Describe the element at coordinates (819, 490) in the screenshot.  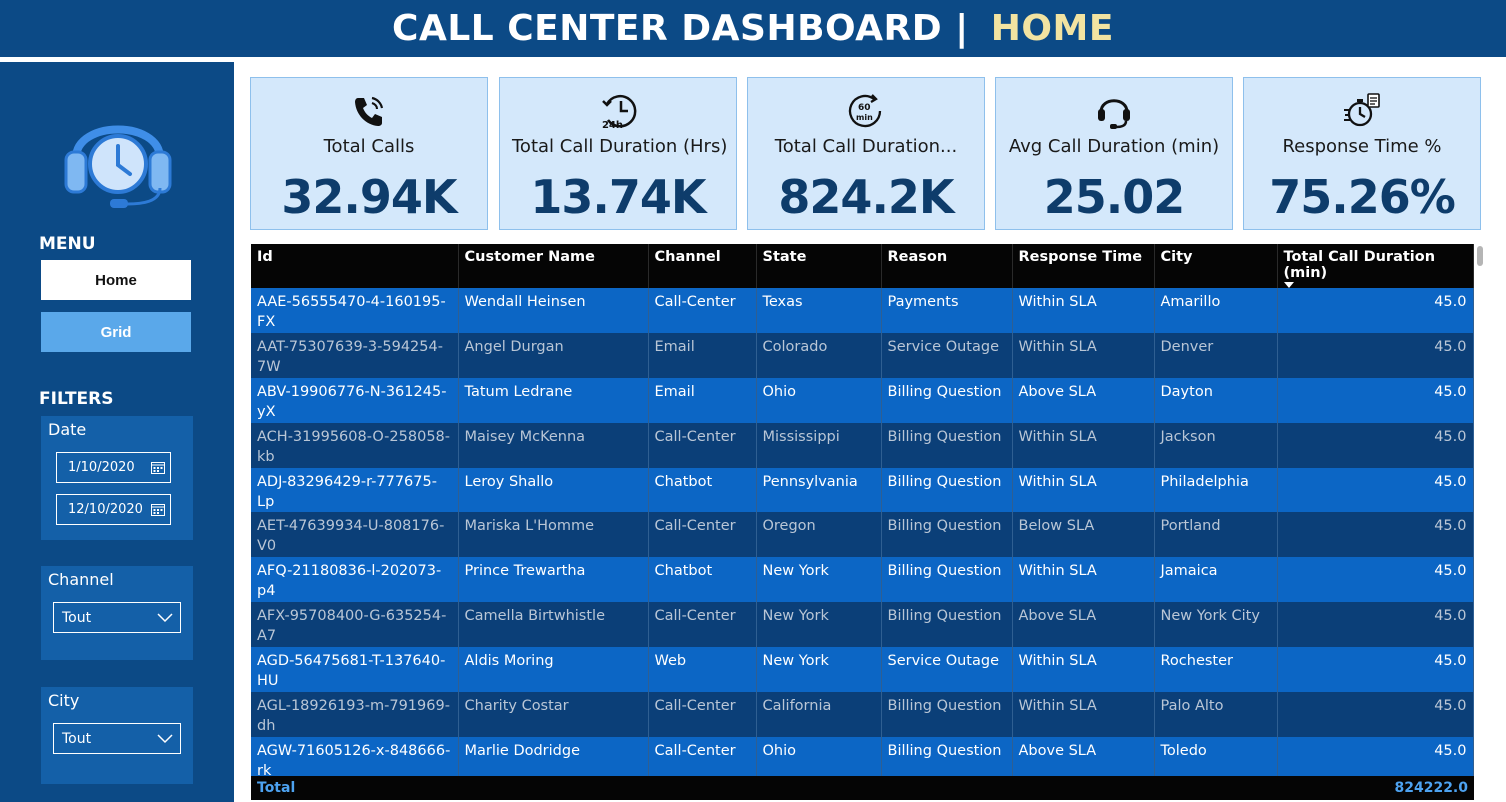
I see `table-cell: Pennsylvania` at that location.